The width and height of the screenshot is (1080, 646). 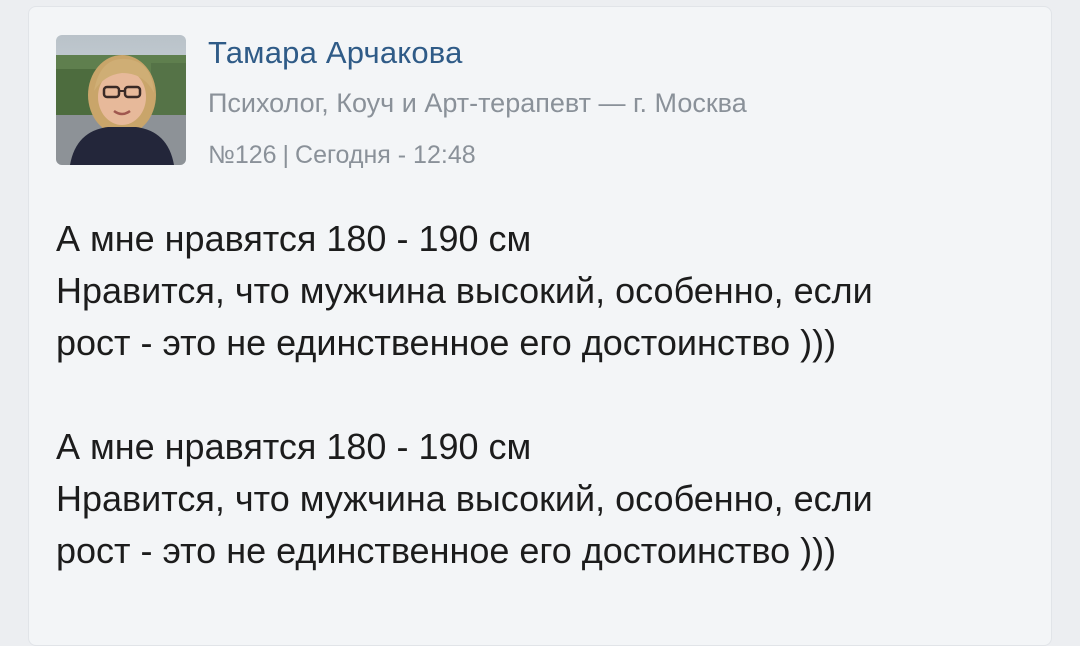 I want to click on avatar, so click(x=121, y=100).